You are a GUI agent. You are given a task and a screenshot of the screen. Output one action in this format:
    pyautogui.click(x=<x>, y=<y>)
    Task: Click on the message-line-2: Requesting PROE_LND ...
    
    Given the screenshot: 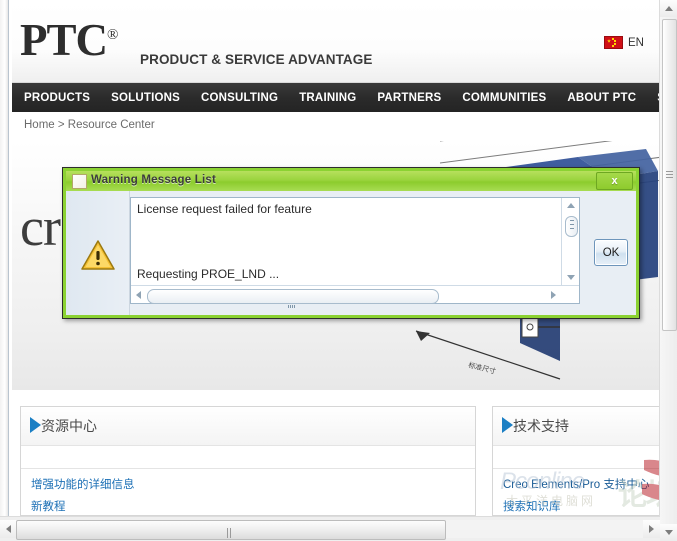 What is the action you would take?
    pyautogui.click(x=208, y=274)
    